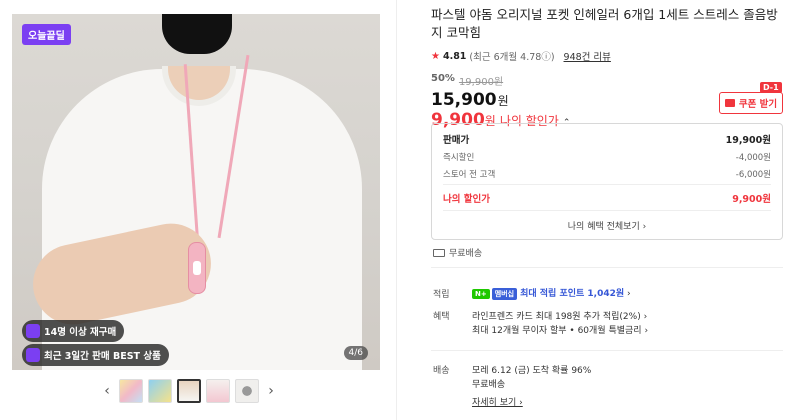 Image resolution: width=800 pixels, height=420 pixels. I want to click on card-benefit-link: 라인프렌즈 카드 최대 198원 추가 적립(2%) ›, so click(559, 315).